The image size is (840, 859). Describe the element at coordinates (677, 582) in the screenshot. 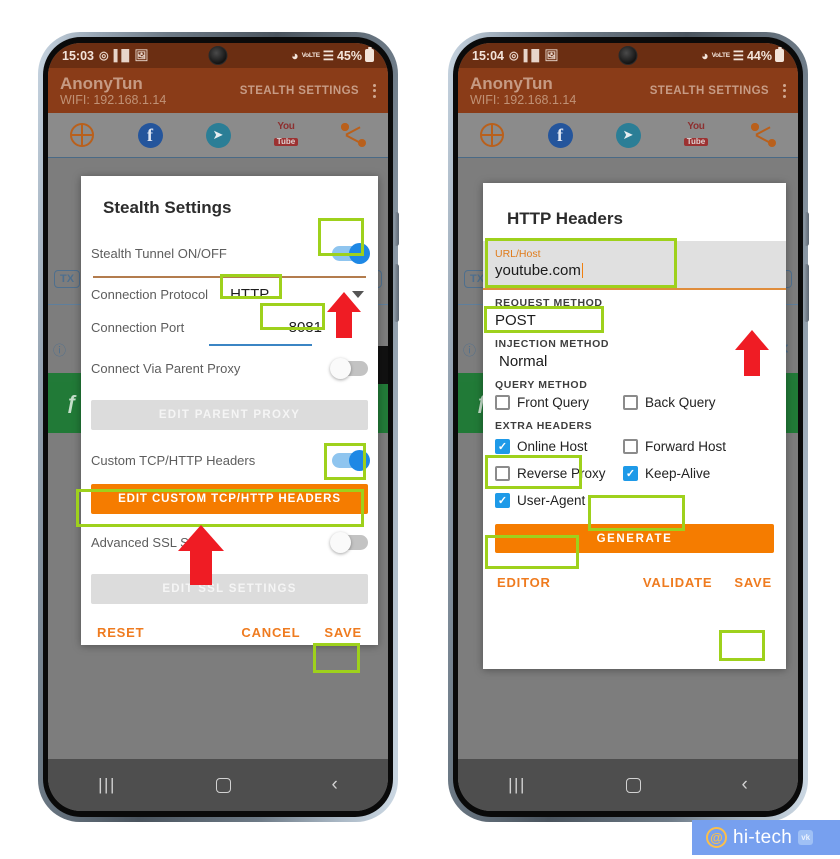

I see `validate-button: VALIDATE` at that location.